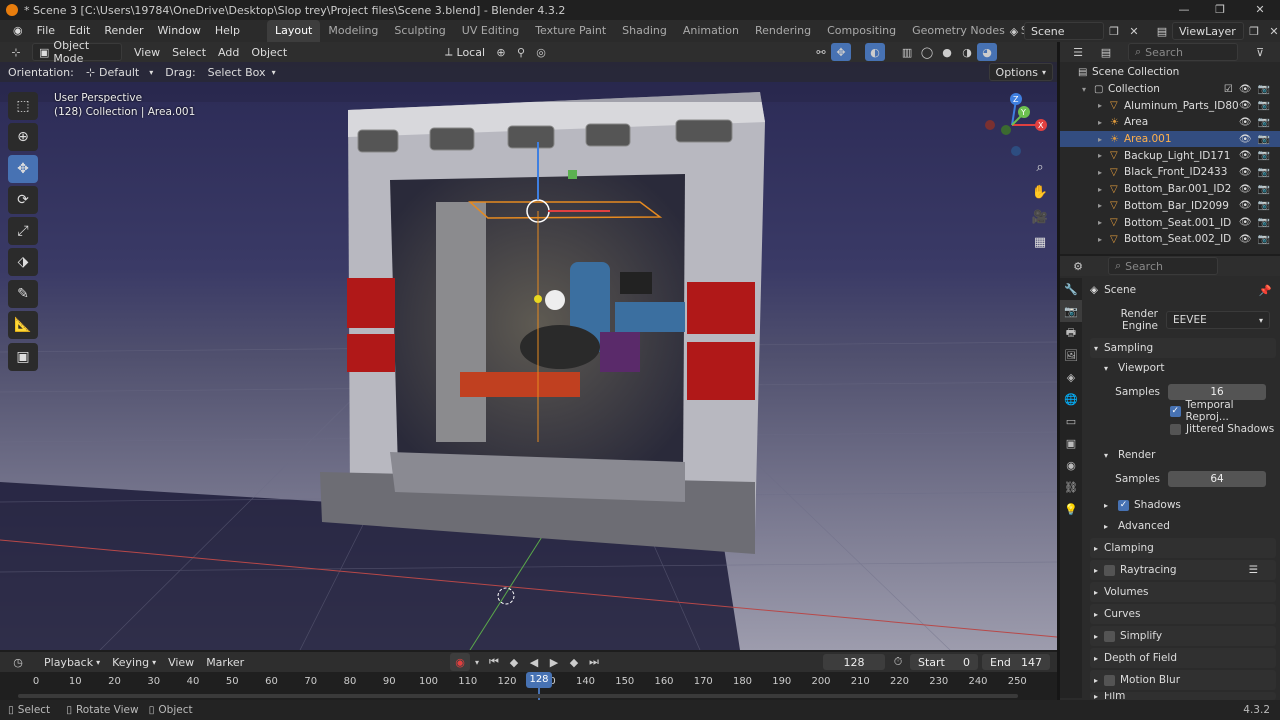  Describe the element at coordinates (875, 52) in the screenshot. I see `overlay-toggle-icon: ◐` at that location.